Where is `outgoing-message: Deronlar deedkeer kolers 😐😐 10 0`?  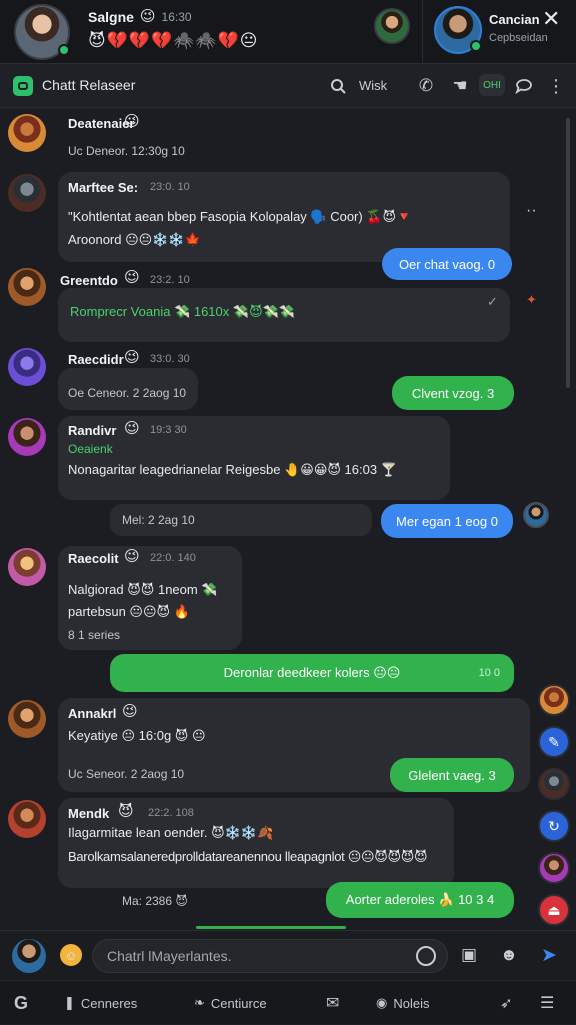 outgoing-message: Deronlar deedkeer kolers 😐😐 10 0 is located at coordinates (312, 673).